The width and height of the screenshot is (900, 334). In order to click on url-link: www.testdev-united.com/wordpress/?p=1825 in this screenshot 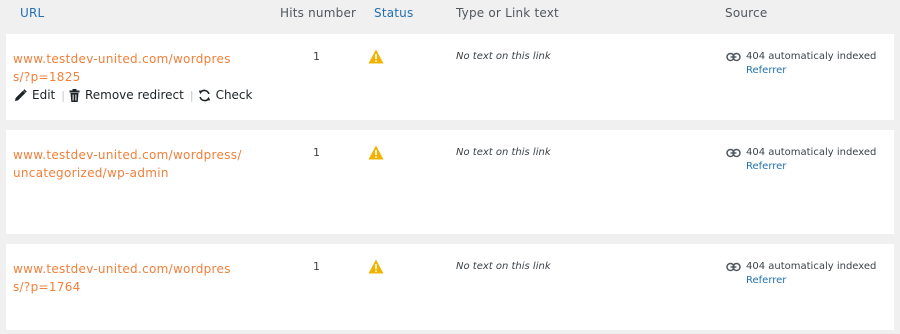, I will do `click(130, 68)`.